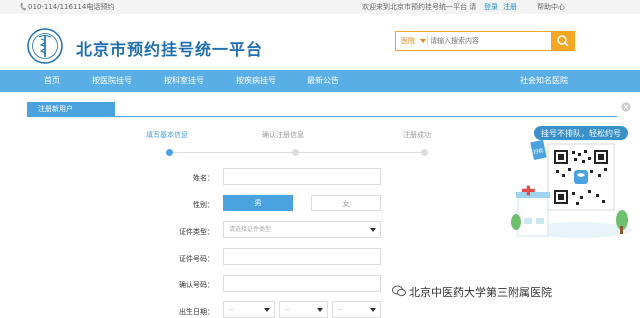  I want to click on birth-day-placeholder: --, so click(340, 309).